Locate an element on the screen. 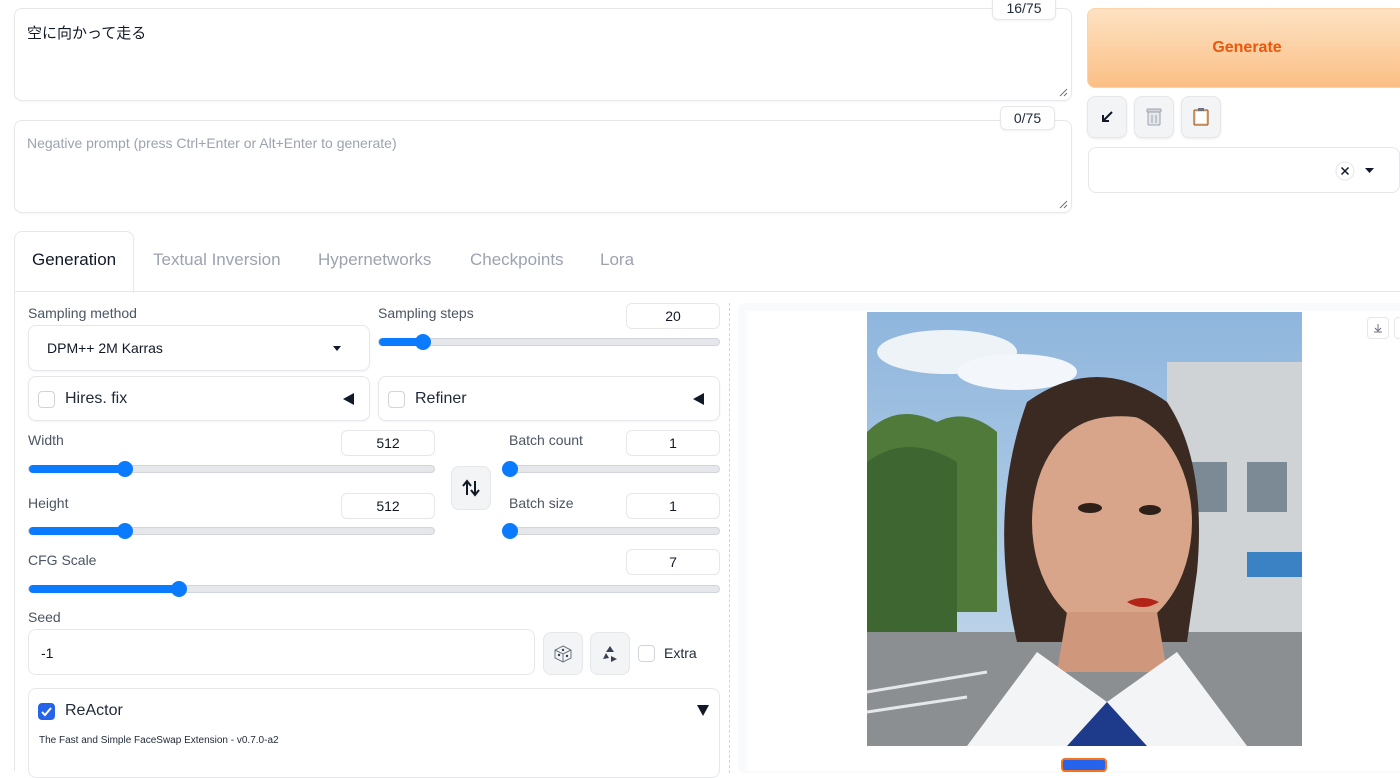  clipboard-icon is located at coordinates (1201, 117).